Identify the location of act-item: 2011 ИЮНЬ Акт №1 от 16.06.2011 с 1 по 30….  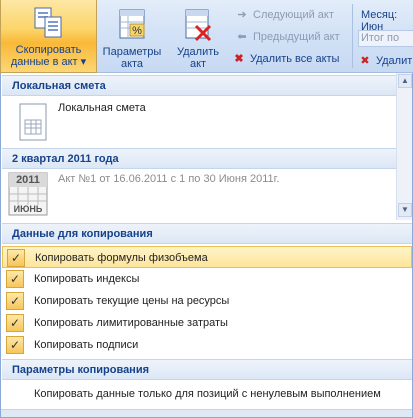
(198, 195).